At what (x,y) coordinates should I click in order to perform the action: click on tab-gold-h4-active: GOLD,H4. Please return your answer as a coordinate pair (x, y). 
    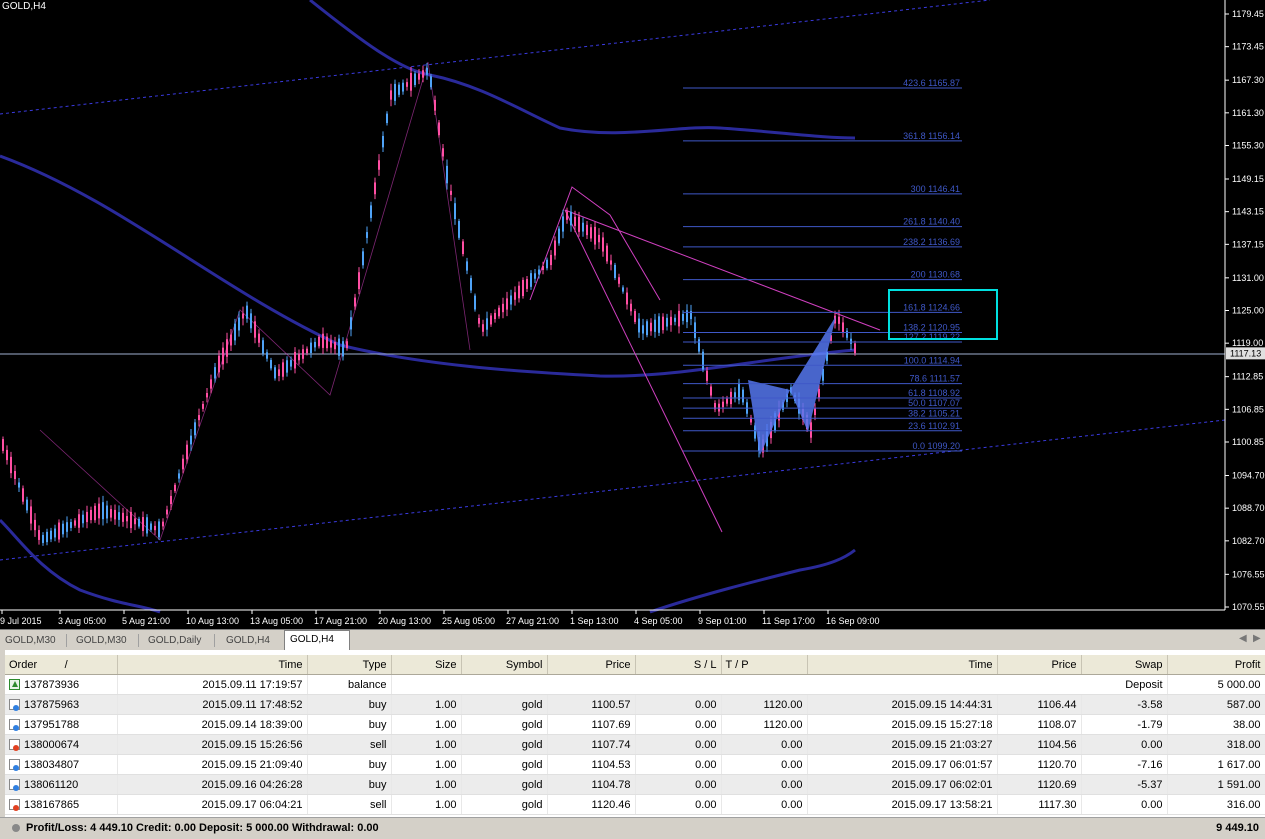
    Looking at the image, I should click on (317, 640).